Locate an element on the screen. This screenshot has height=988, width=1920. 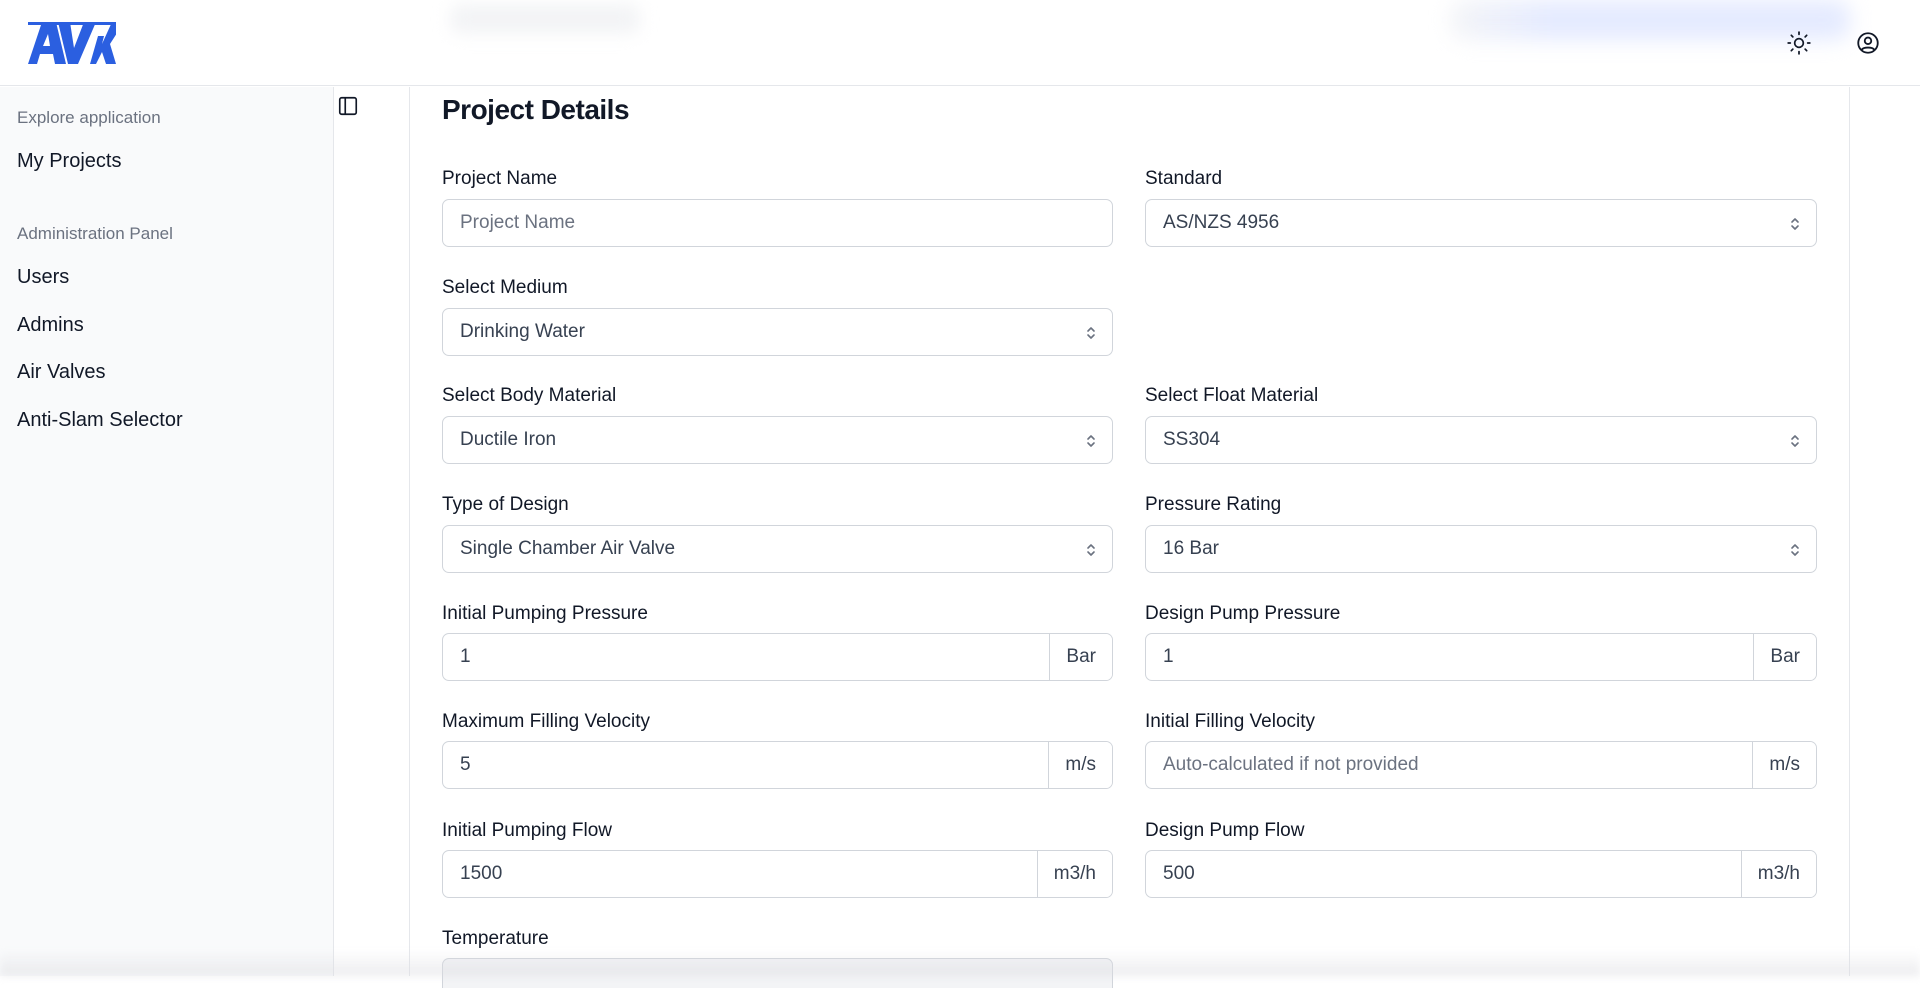
initial-filling-velocity-field: Auto-calculated if not provided m/s is located at coordinates (1481, 765).